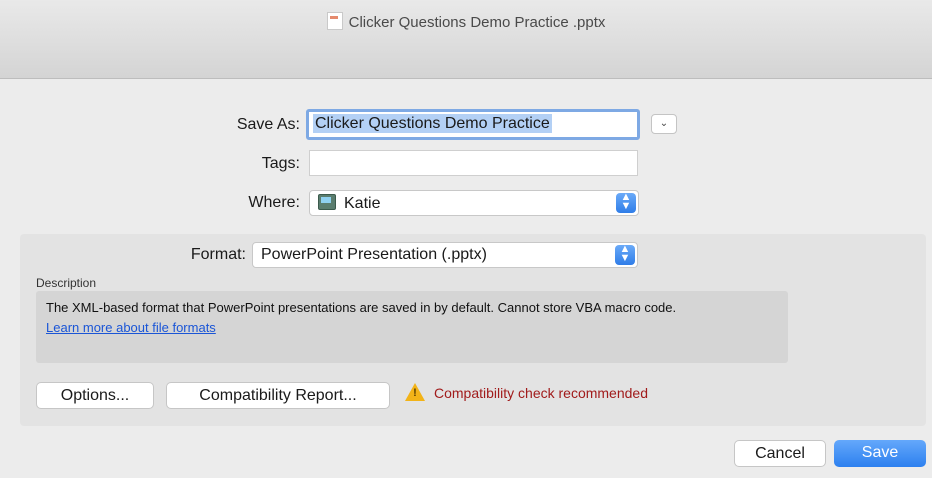 This screenshot has width=932, height=478. What do you see at coordinates (280, 163) in the screenshot?
I see `tags-label: Tags:` at bounding box center [280, 163].